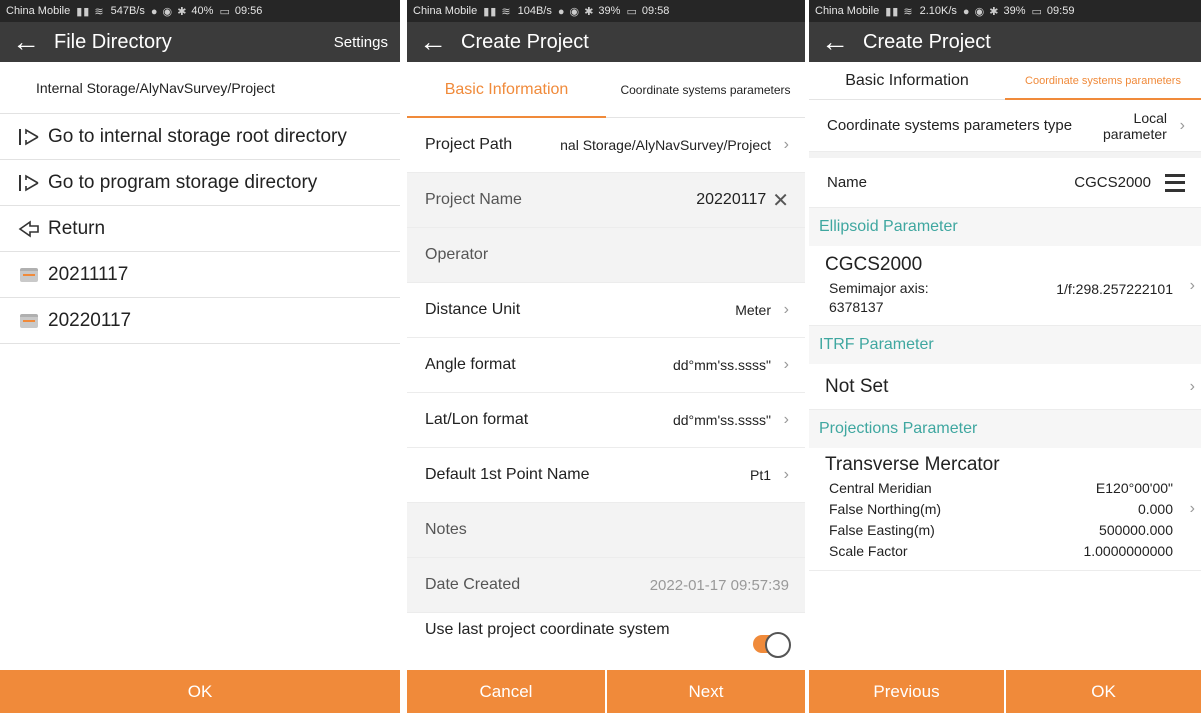 The height and width of the screenshot is (713, 1201). Describe the element at coordinates (473, 309) in the screenshot. I see `distance-unit-label: Distance Unit` at that location.